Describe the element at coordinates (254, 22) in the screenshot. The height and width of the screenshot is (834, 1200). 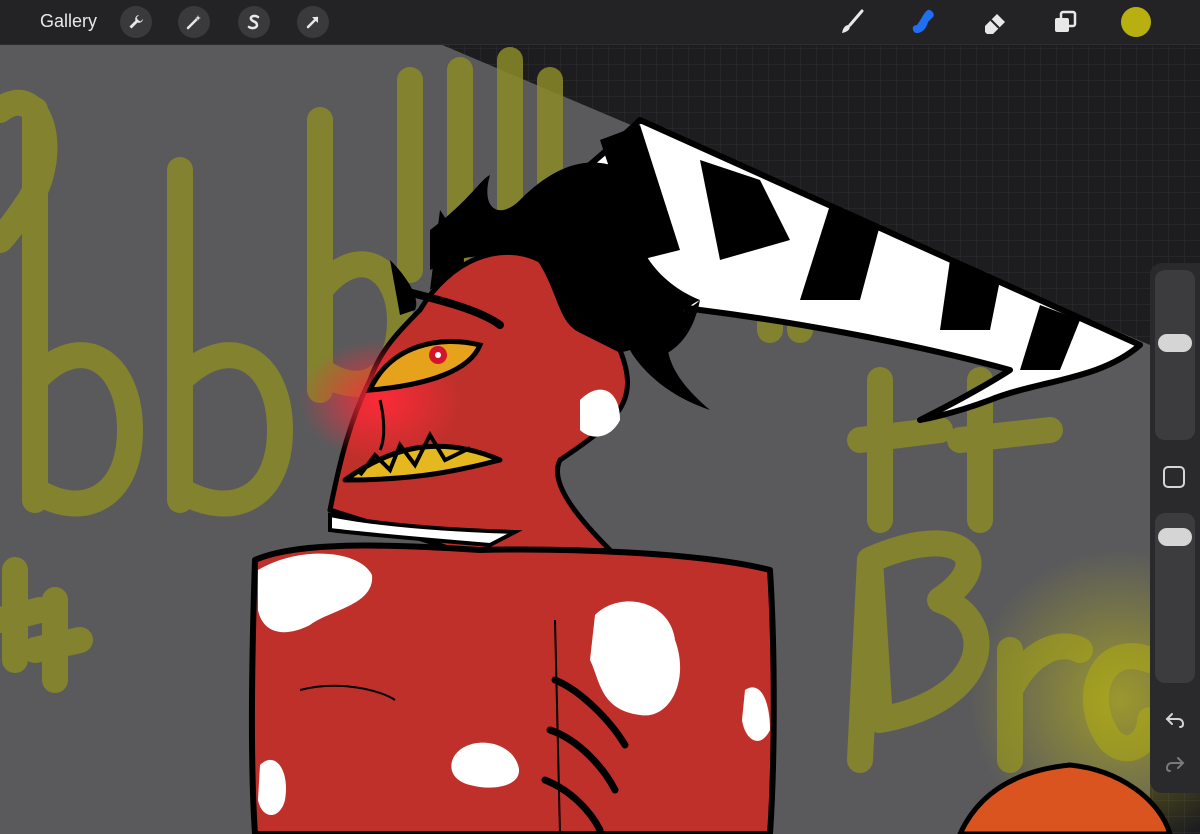
I see `selection-s-icon` at that location.